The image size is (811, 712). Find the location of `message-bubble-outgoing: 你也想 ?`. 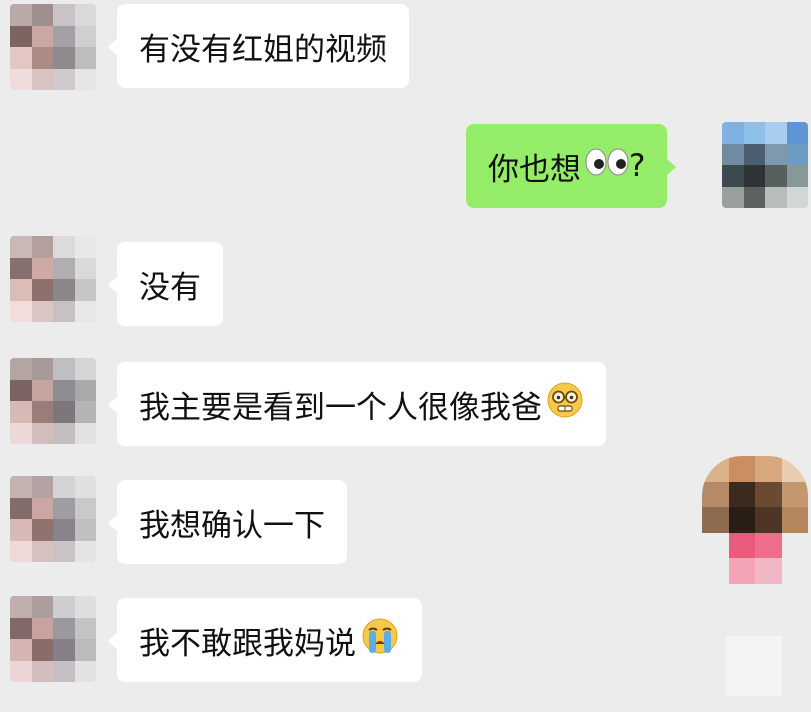

message-bubble-outgoing: 你也想 ? is located at coordinates (571, 166).